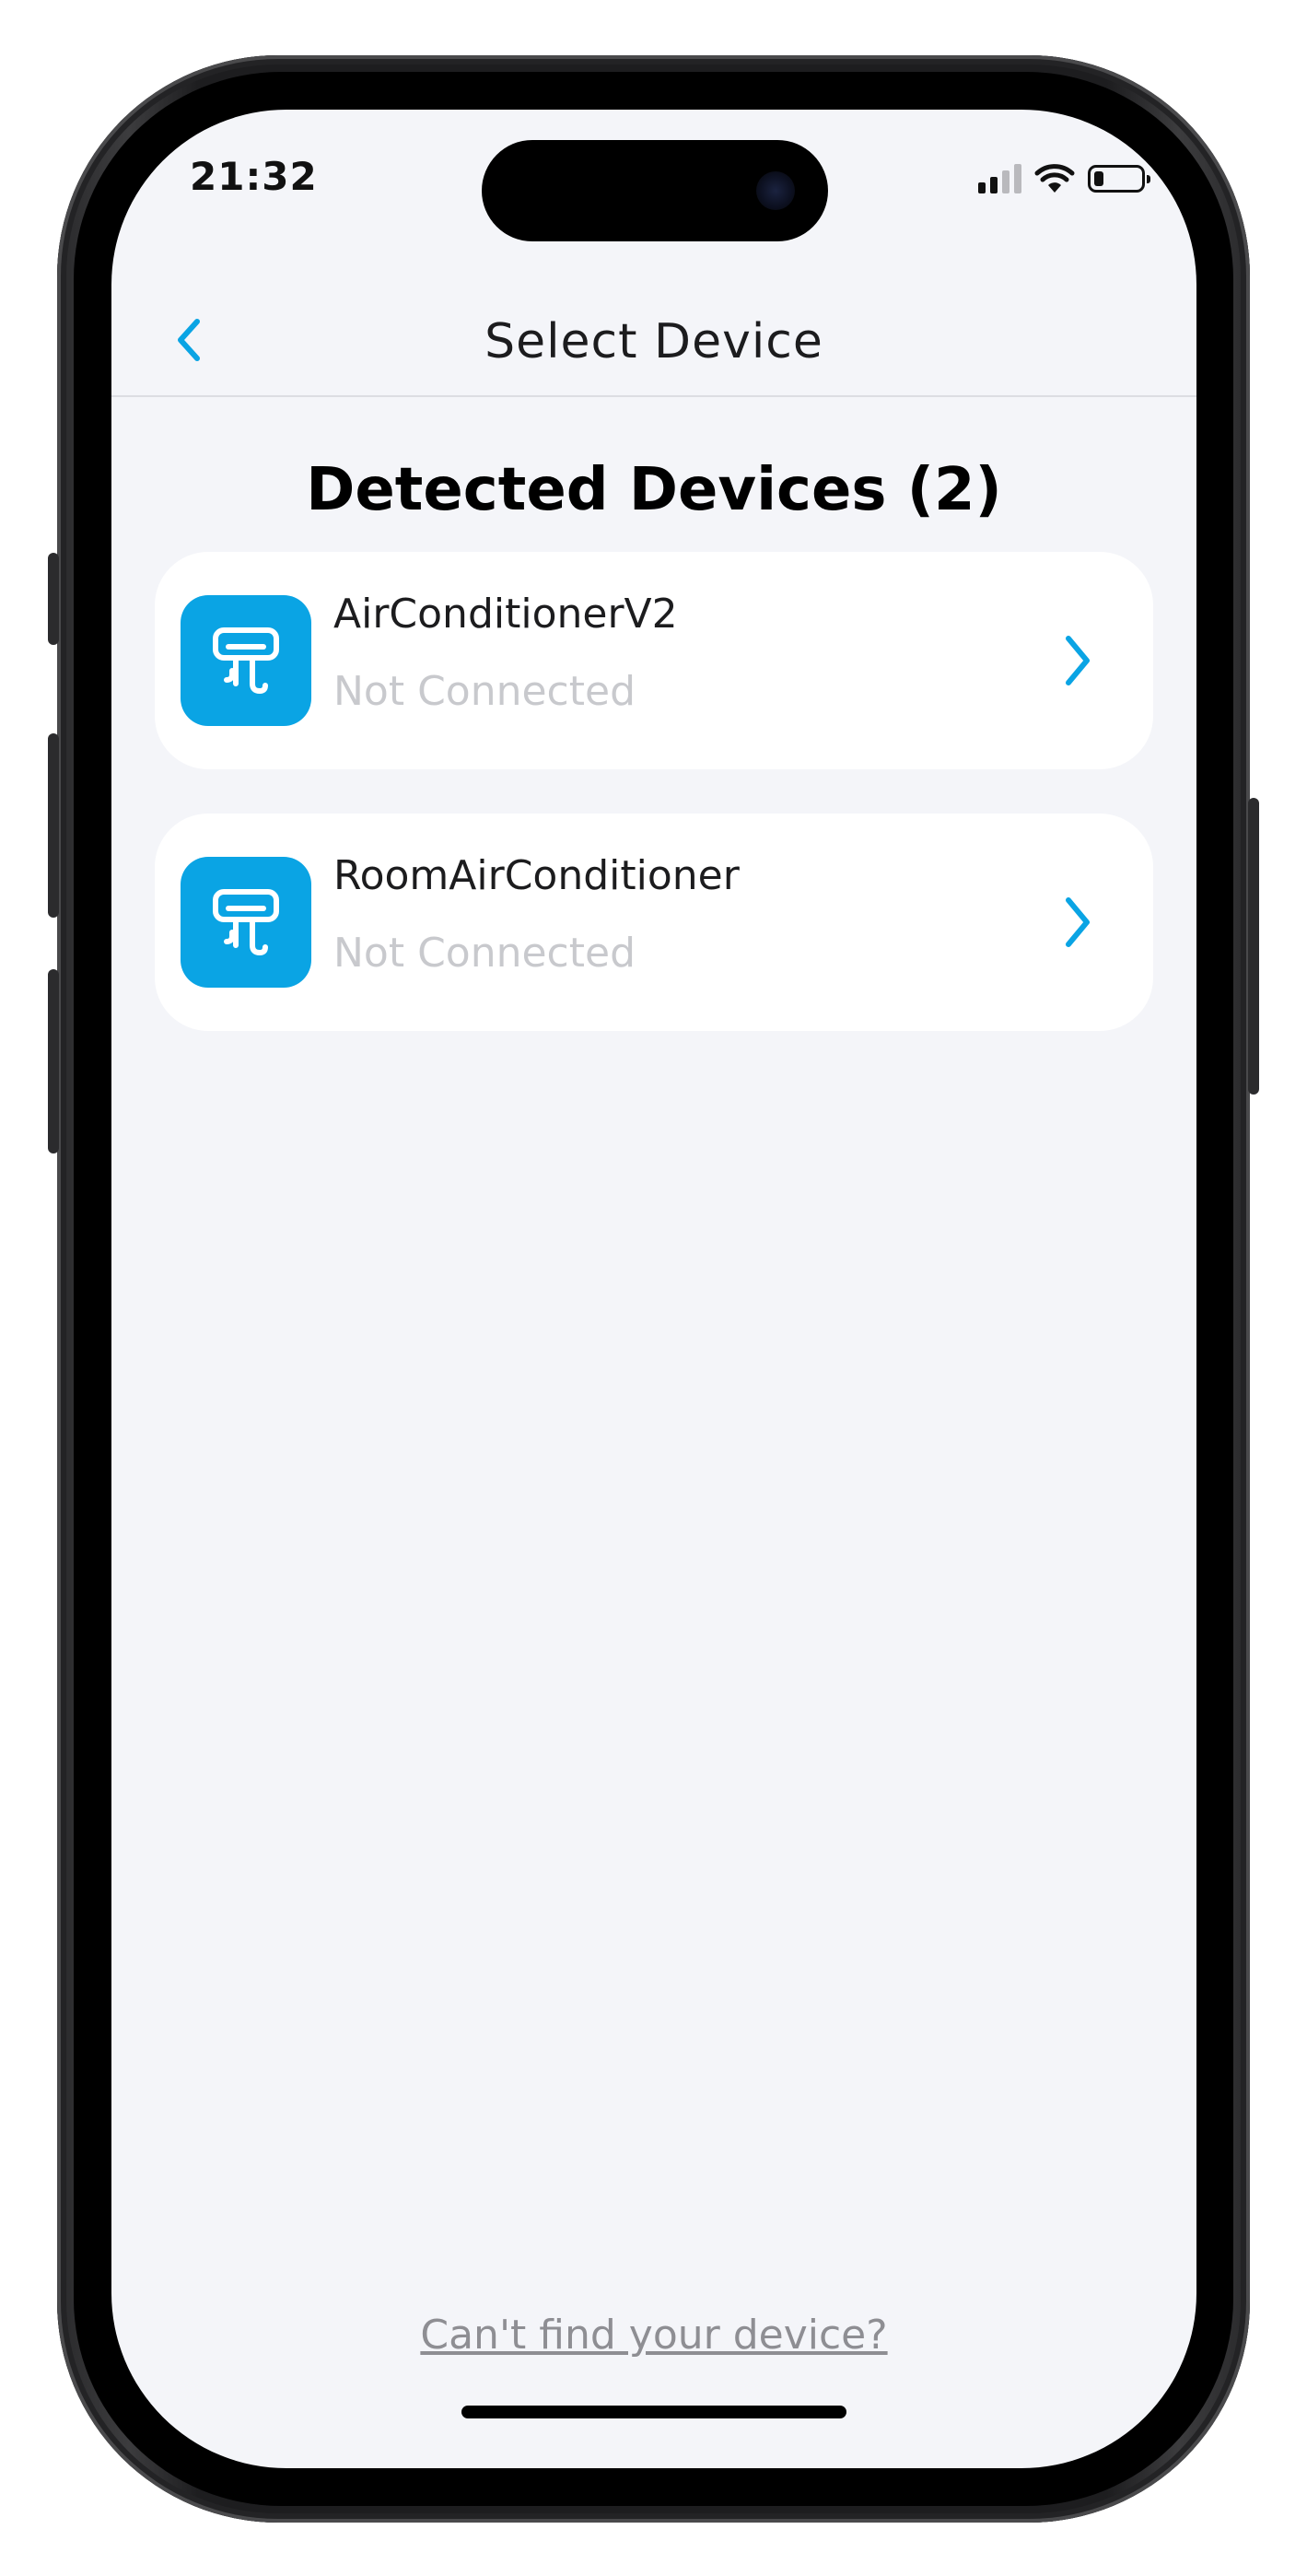 The width and height of the screenshot is (1307, 2576). Describe the element at coordinates (1054, 179) in the screenshot. I see `wifi-icon` at that location.